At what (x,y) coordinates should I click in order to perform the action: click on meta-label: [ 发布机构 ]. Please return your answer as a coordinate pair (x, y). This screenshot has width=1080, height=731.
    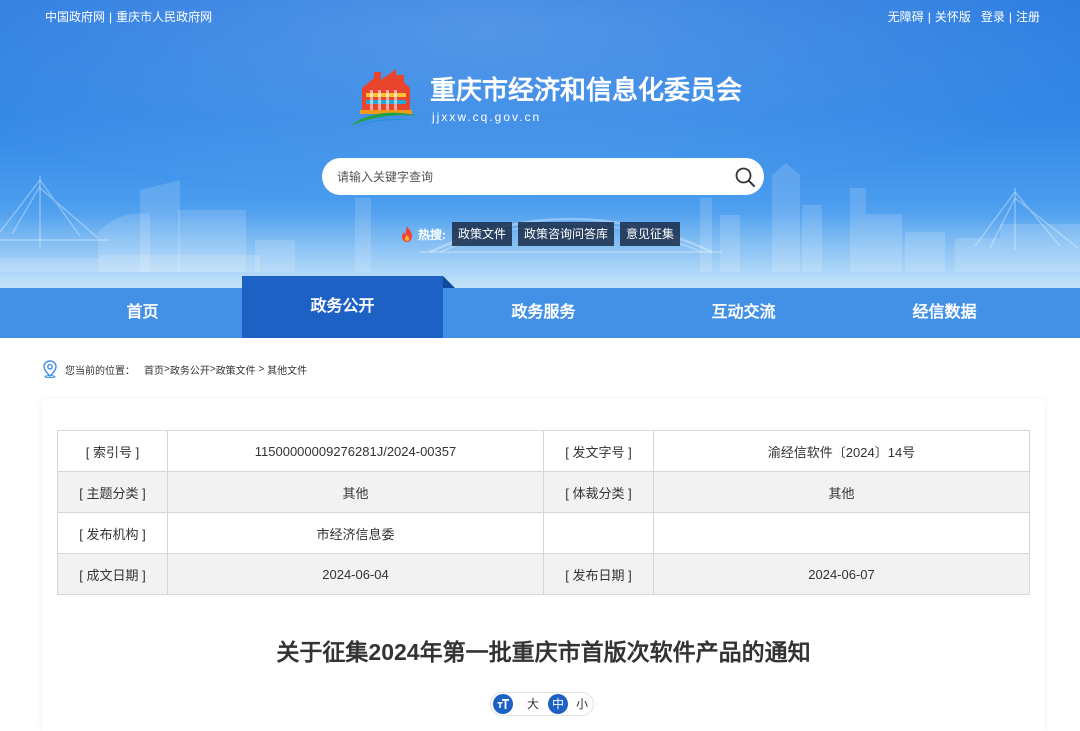
    Looking at the image, I should click on (112, 533).